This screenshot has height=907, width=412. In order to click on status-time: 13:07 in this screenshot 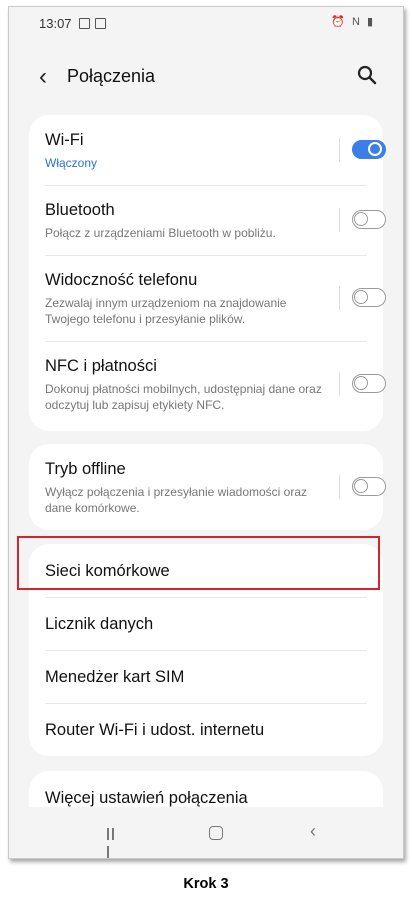, I will do `click(55, 23)`.